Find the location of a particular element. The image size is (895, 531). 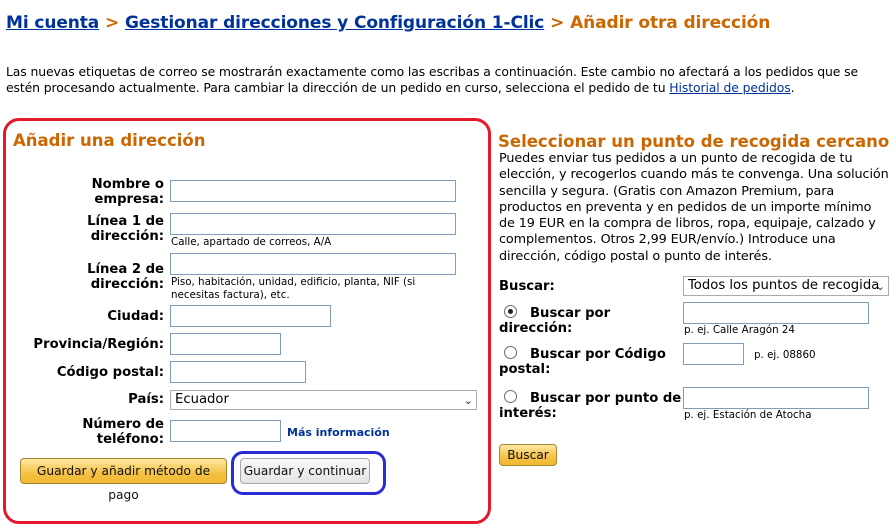

add-address-title: Añadir una dirección is located at coordinates (109, 140).